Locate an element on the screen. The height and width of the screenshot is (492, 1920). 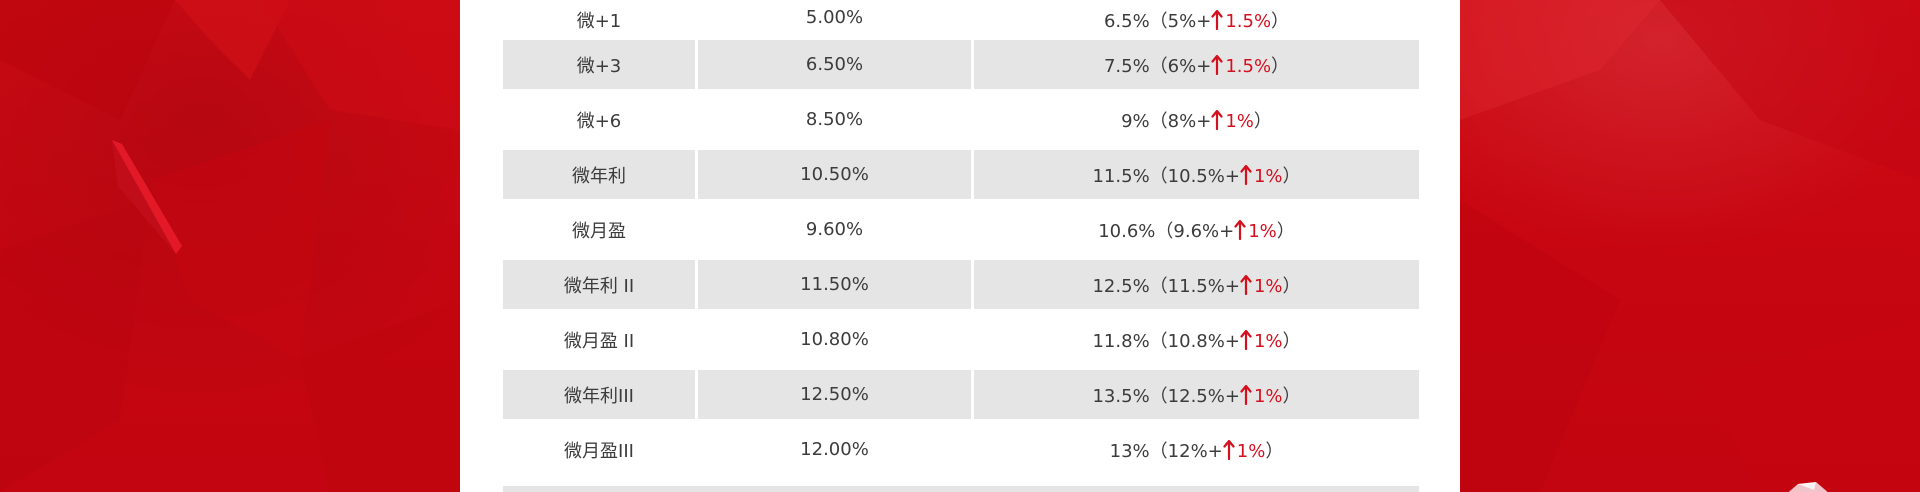
new-rate-cell: 13.5%（12.5%+ 1%） is located at coordinates (1195, 394).